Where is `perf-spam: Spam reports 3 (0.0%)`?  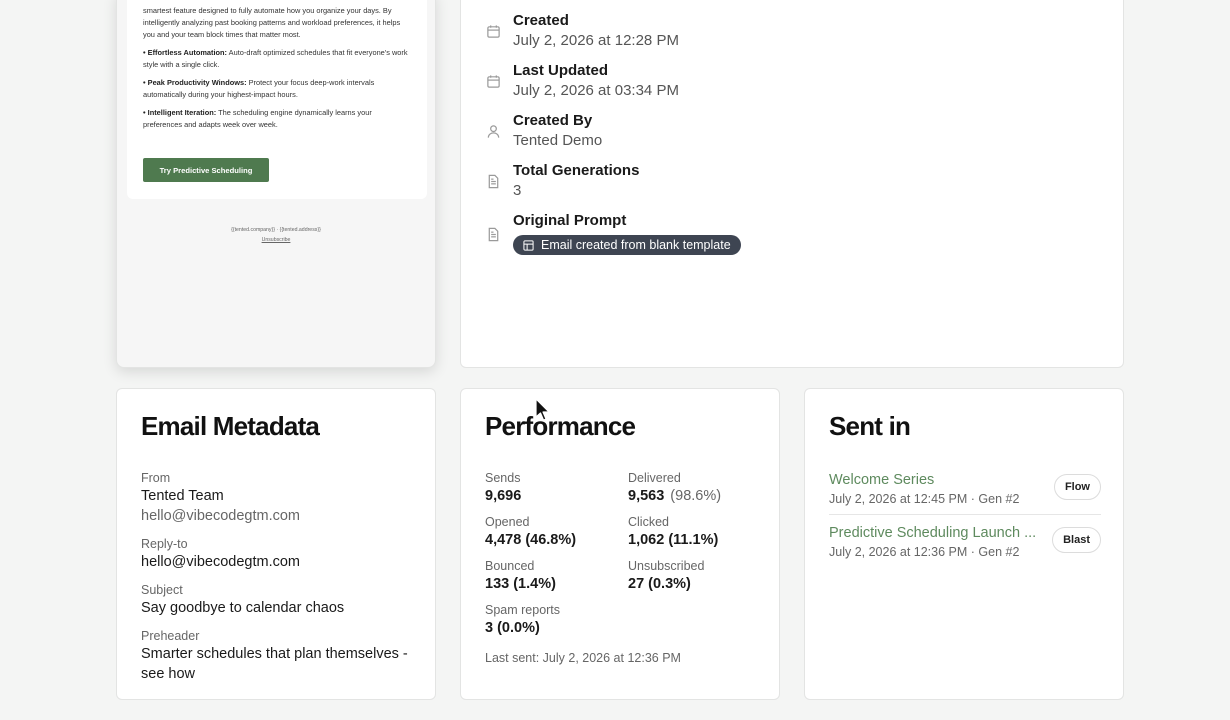 perf-spam: Spam reports 3 (0.0%) is located at coordinates (522, 620).